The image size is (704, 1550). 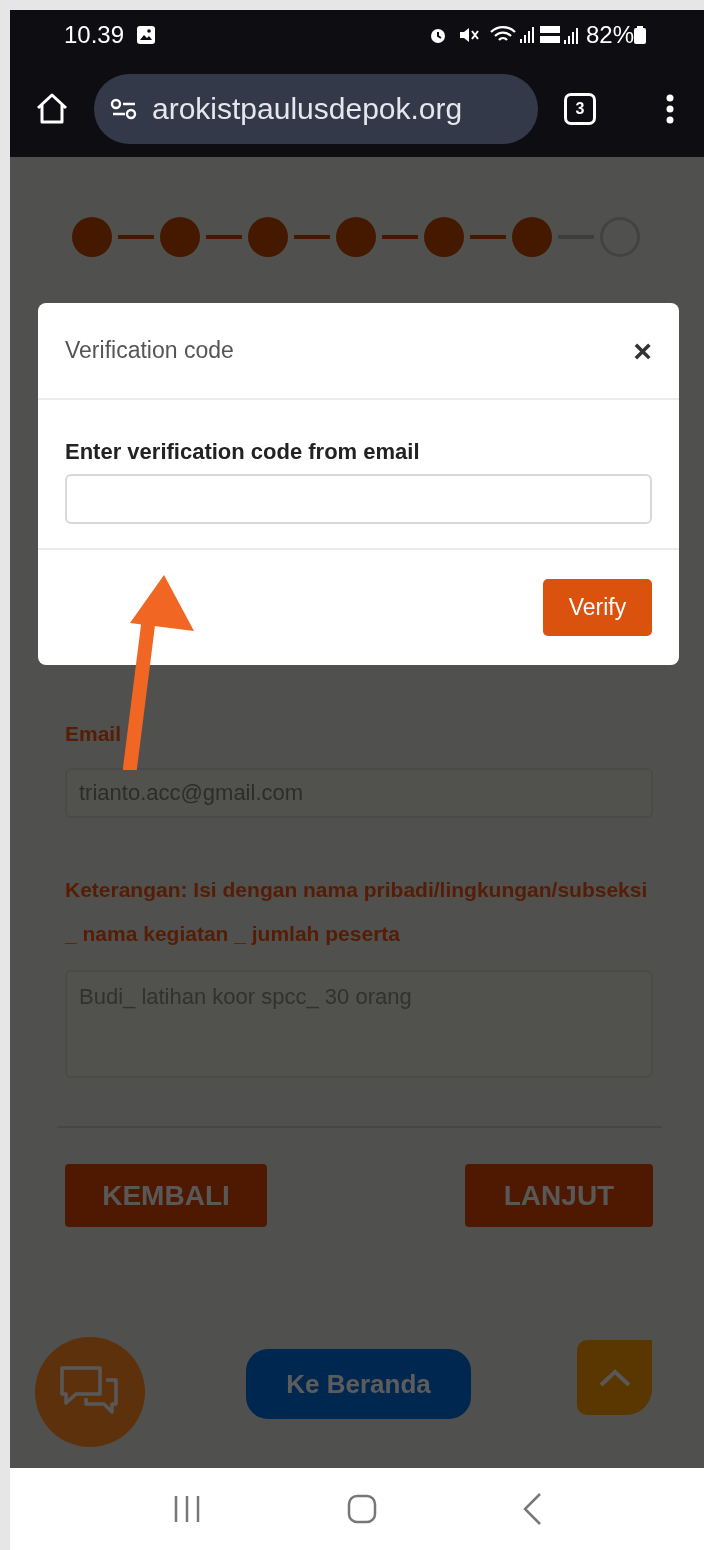 I want to click on field-label: Keterangan: Isi dengan nama pribadi/lingkungan/subseksi _ nama kegiatan _ jumlah peserta, so click(x=357, y=912).